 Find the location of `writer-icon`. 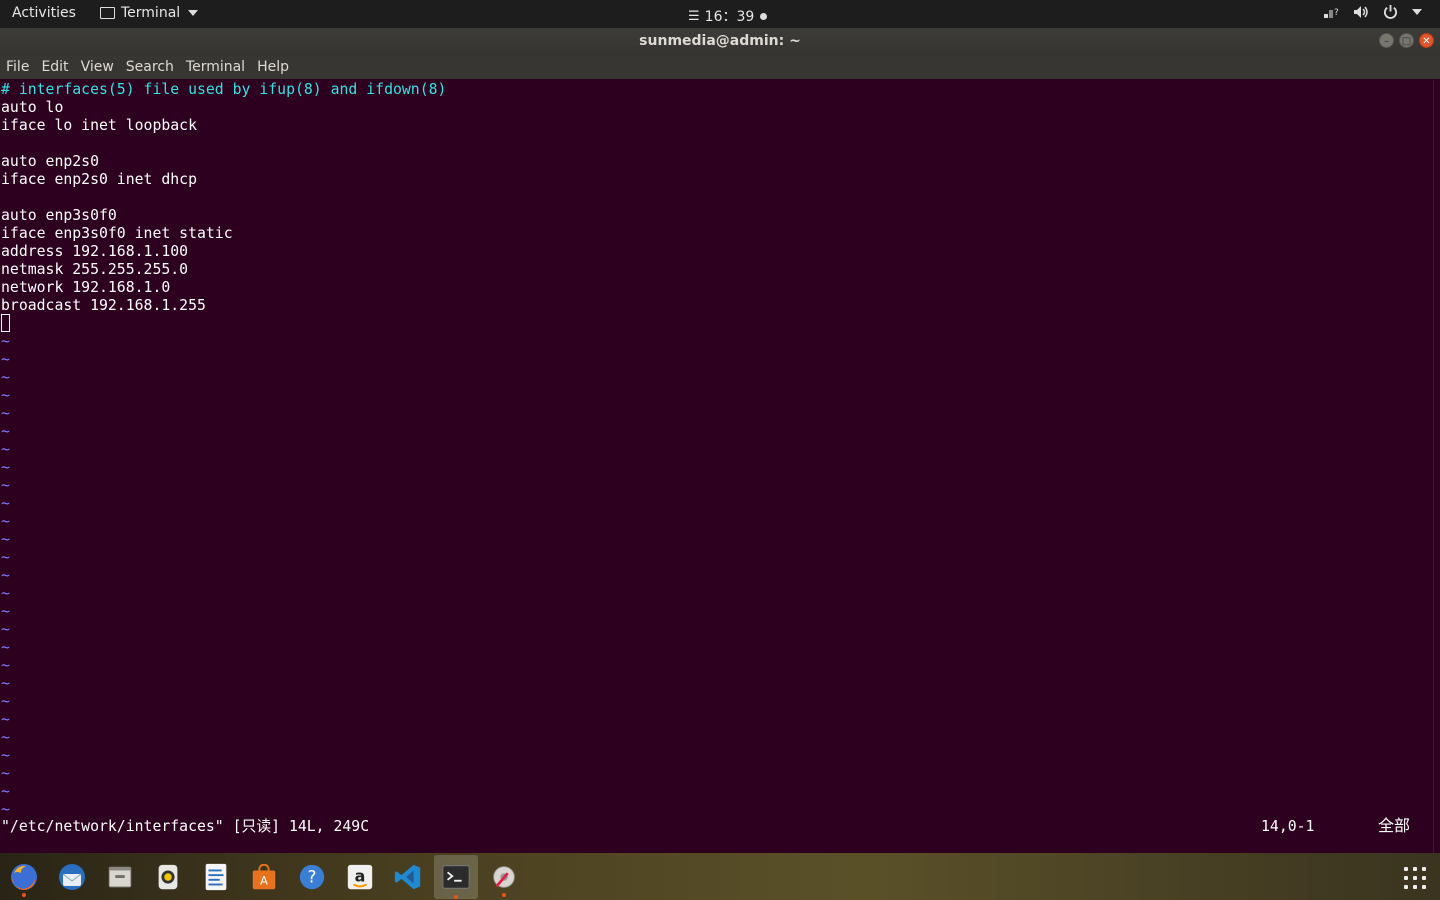

writer-icon is located at coordinates (216, 877).